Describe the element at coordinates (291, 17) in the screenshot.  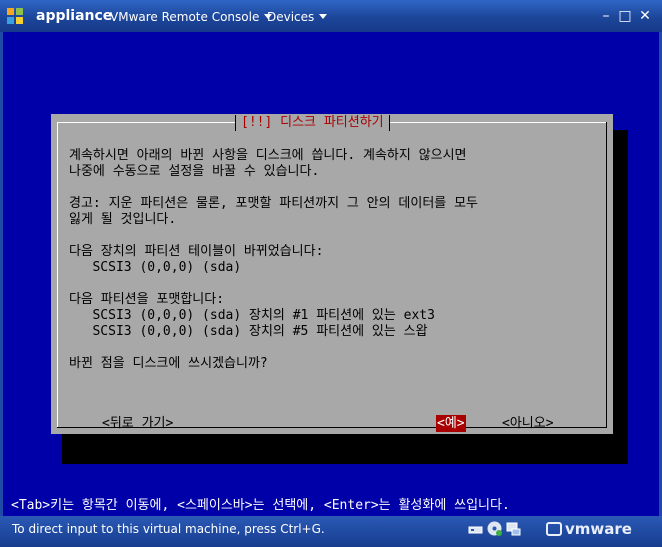
I see `menu-label: Devices` at that location.